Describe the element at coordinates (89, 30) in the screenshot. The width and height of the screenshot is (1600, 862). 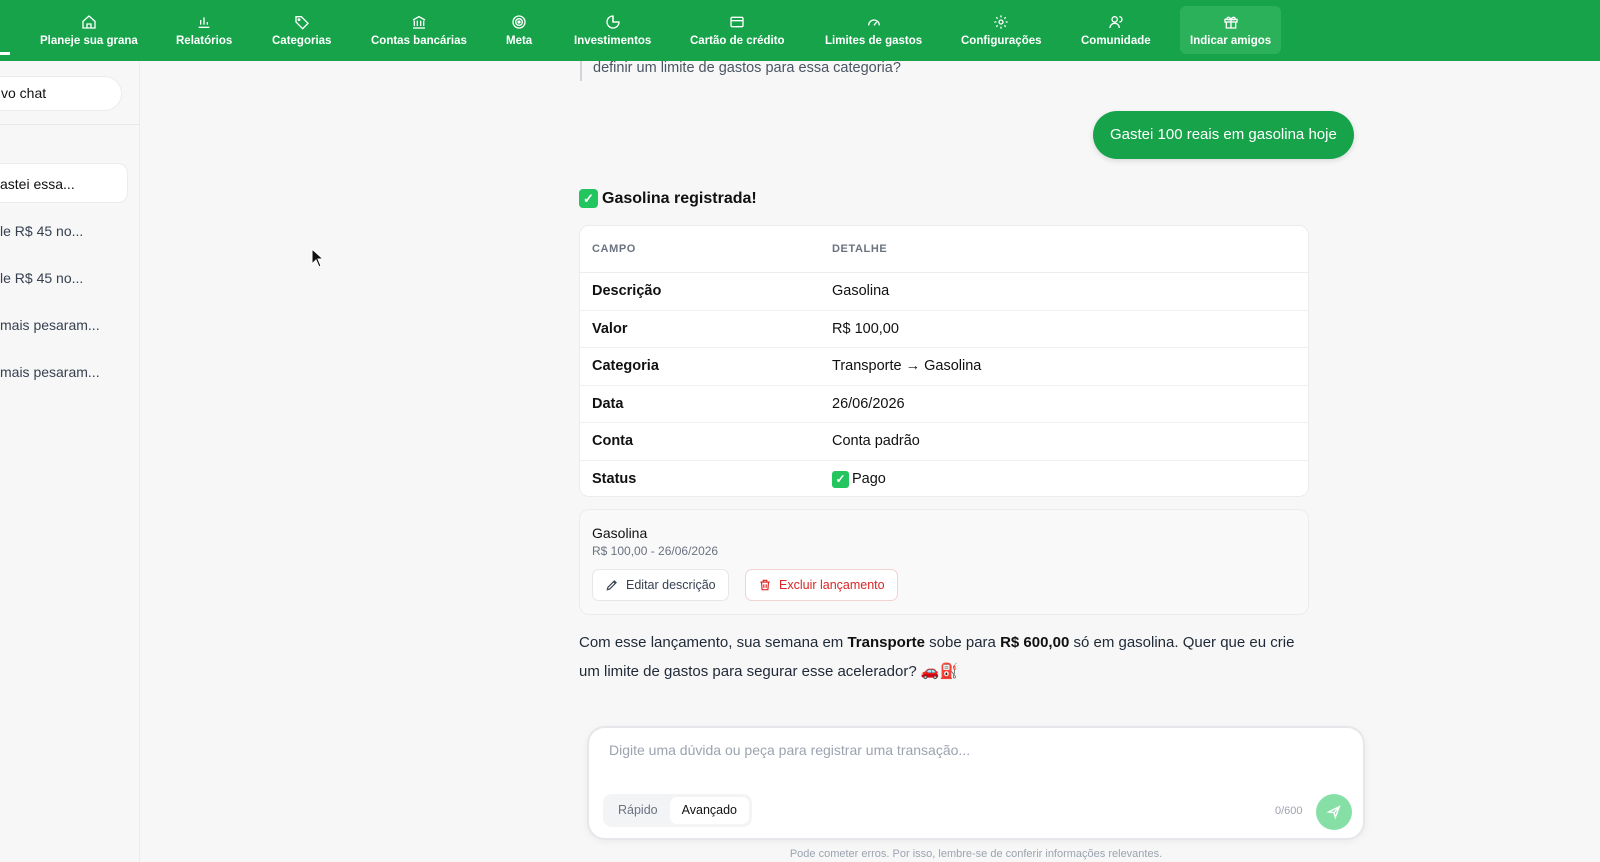
I see `nav-item-planeje: Planeje sua grana` at that location.